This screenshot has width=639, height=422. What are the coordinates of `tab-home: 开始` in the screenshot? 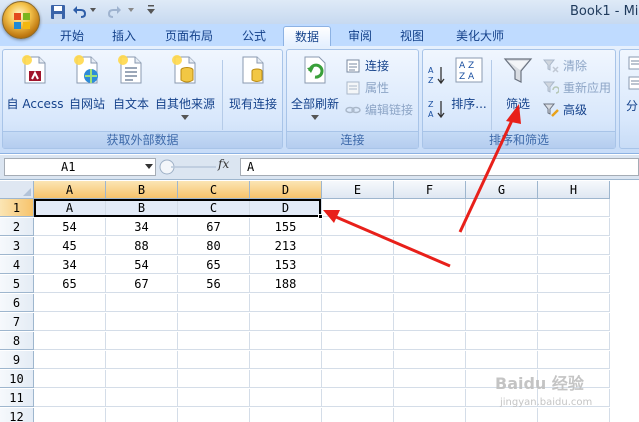 It's located at (72, 36).